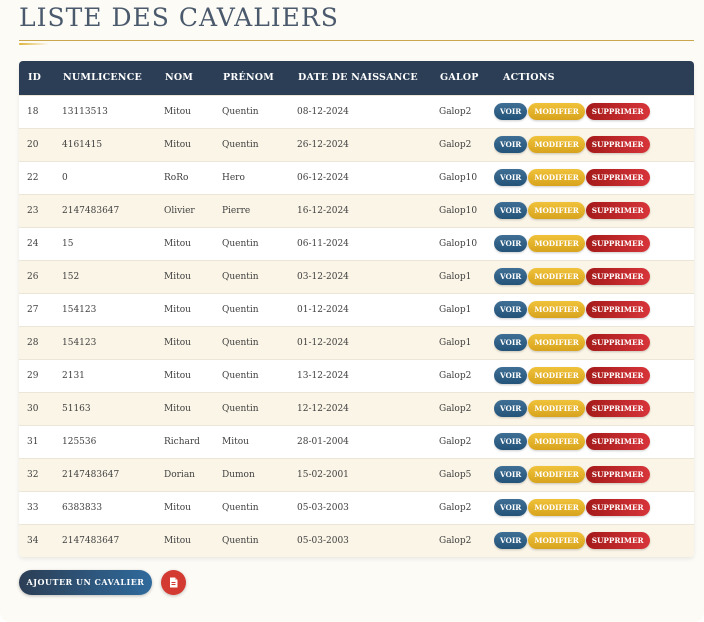 Image resolution: width=704 pixels, height=622 pixels. What do you see at coordinates (35, 78) in the screenshot?
I see `header-id: ID` at bounding box center [35, 78].